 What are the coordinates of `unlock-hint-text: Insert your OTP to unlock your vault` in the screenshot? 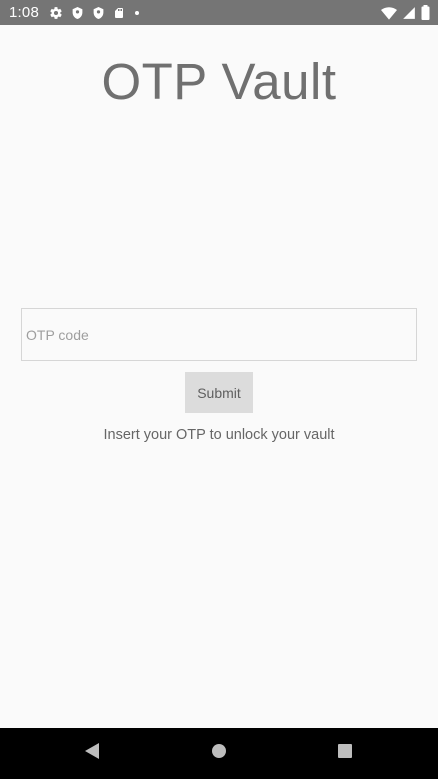 It's located at (219, 435).